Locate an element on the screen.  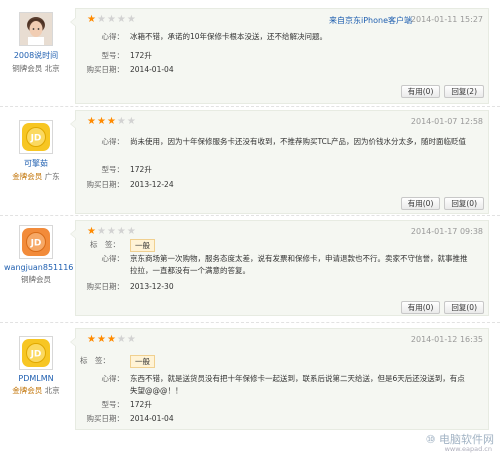
field-value: 2013-12-24 is located at coordinates (152, 184).